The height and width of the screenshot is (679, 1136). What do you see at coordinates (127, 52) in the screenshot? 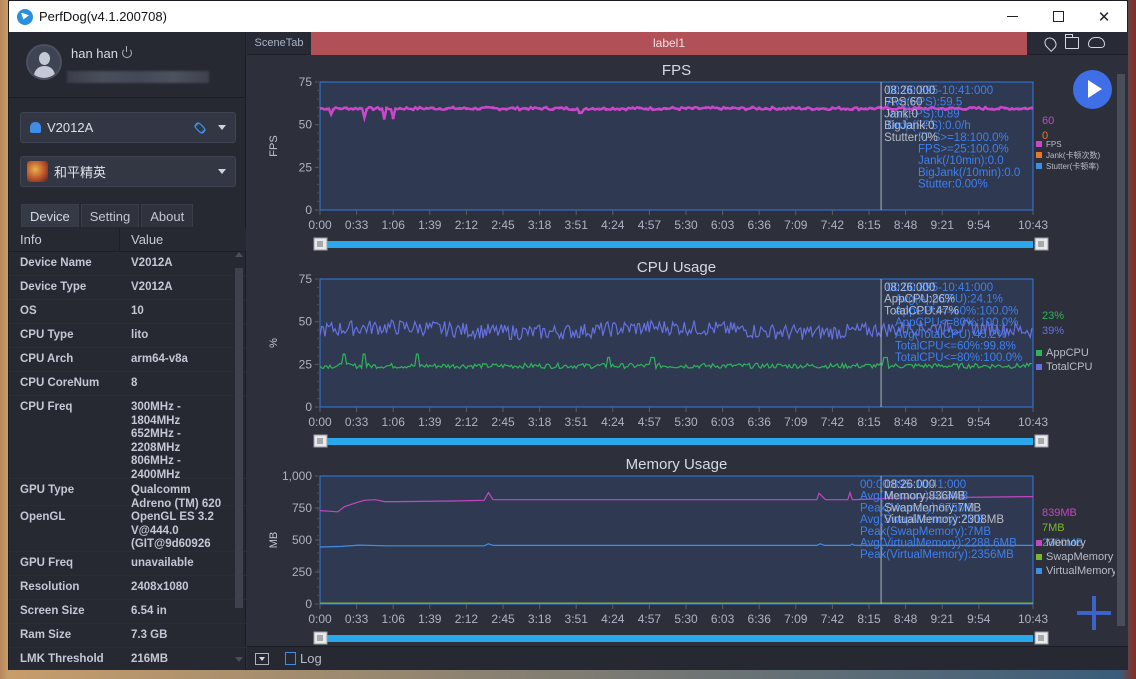
I see `power-icon` at bounding box center [127, 52].